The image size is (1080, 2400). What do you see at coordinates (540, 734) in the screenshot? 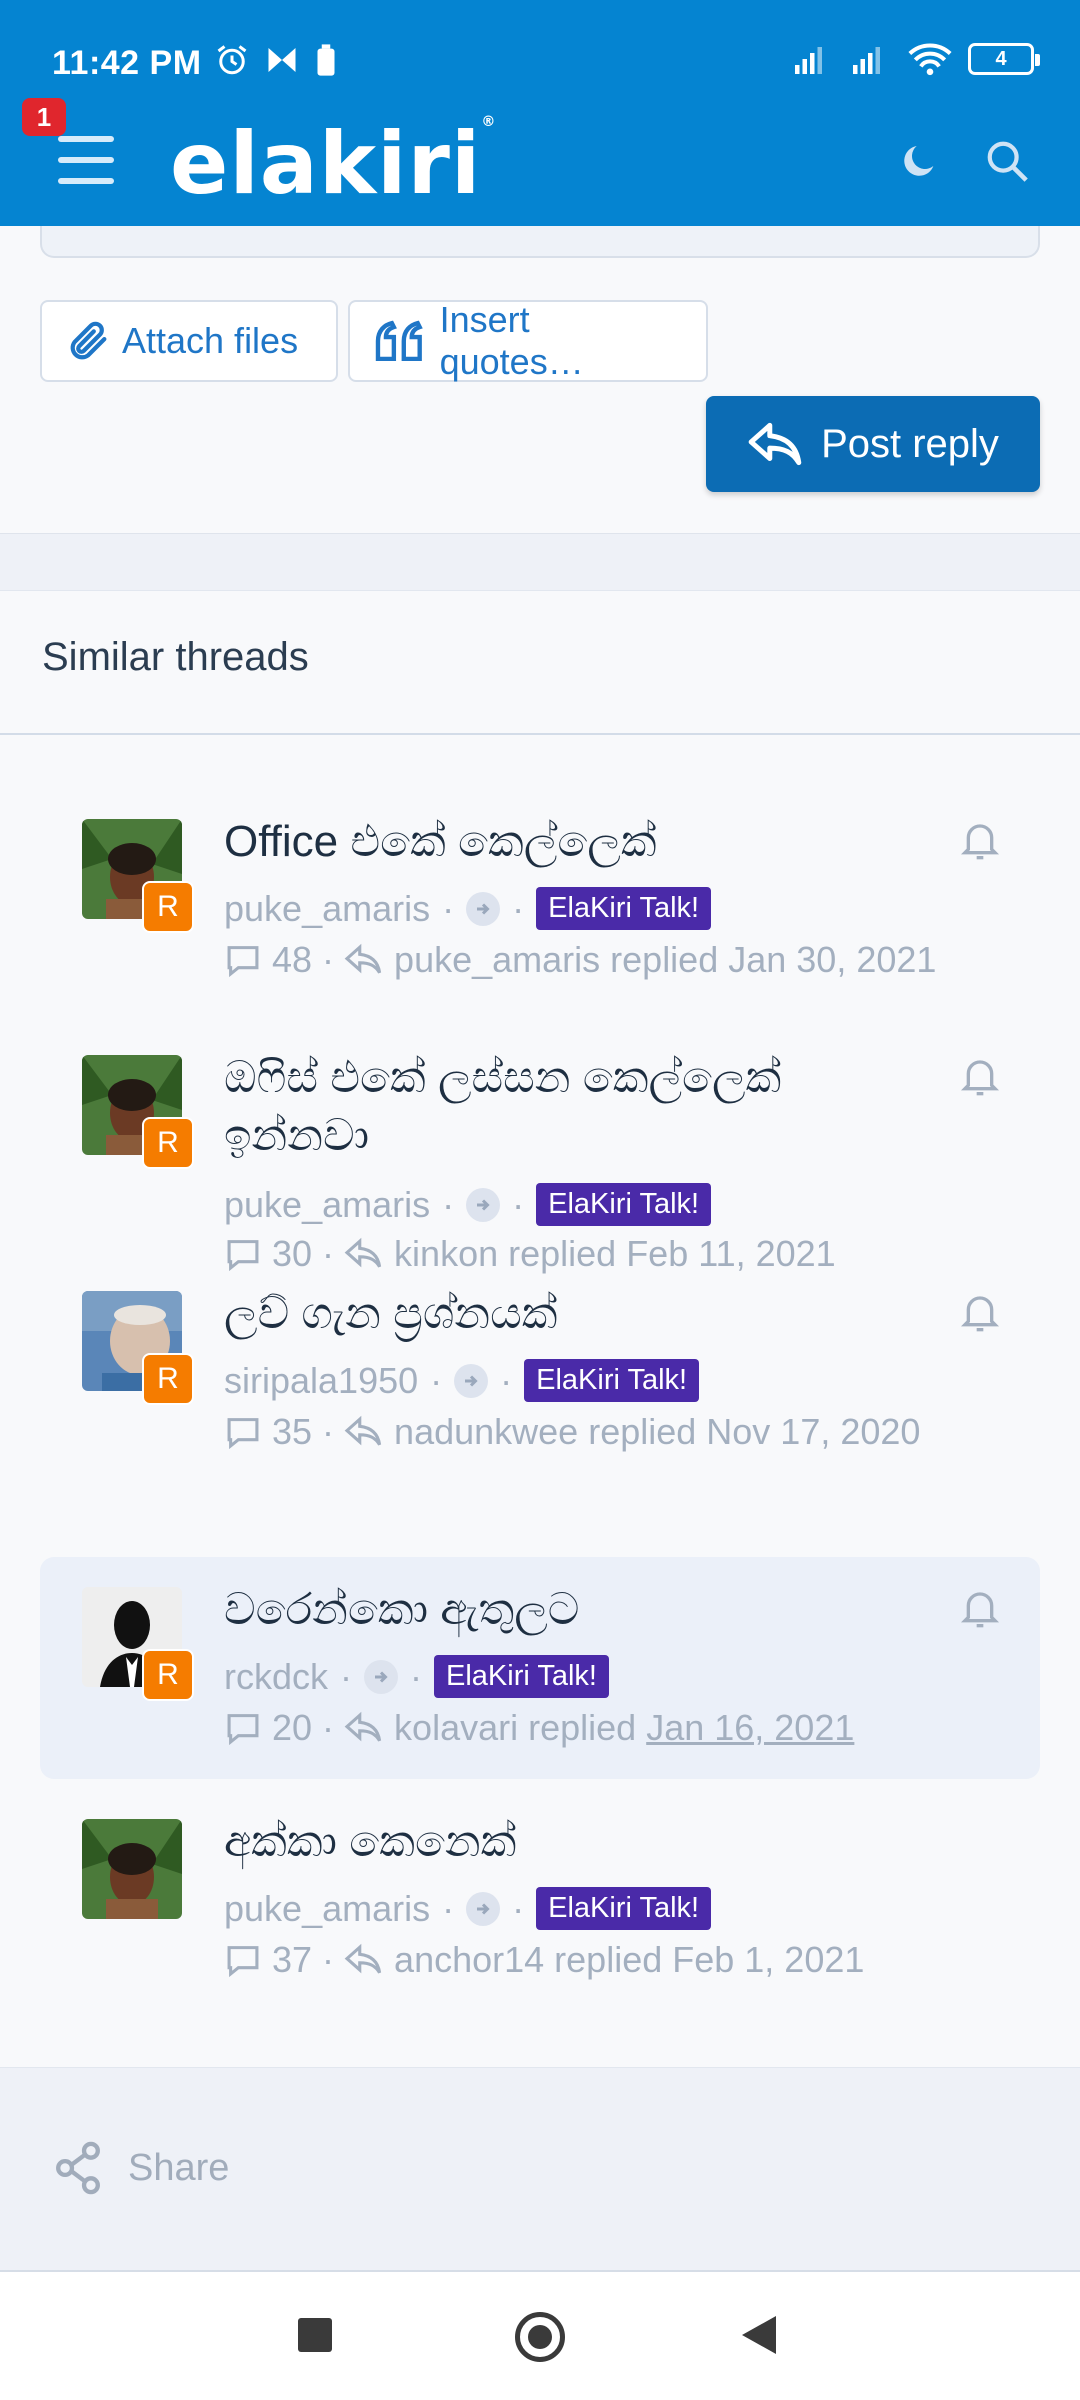
I see `divider` at bounding box center [540, 734].